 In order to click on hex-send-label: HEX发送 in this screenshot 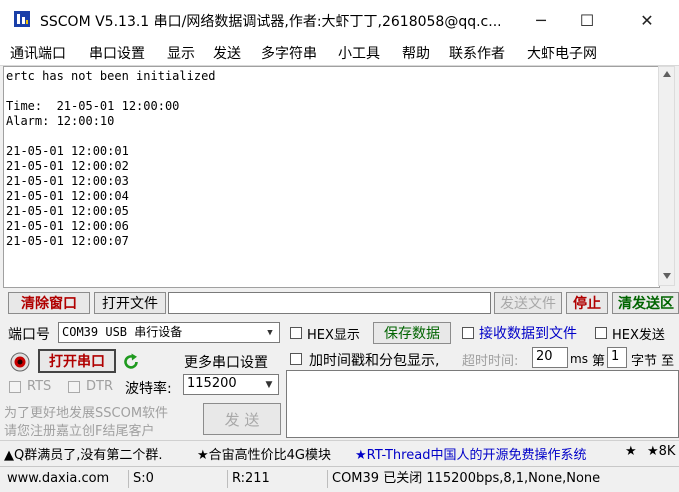, I will do `click(638, 335)`.